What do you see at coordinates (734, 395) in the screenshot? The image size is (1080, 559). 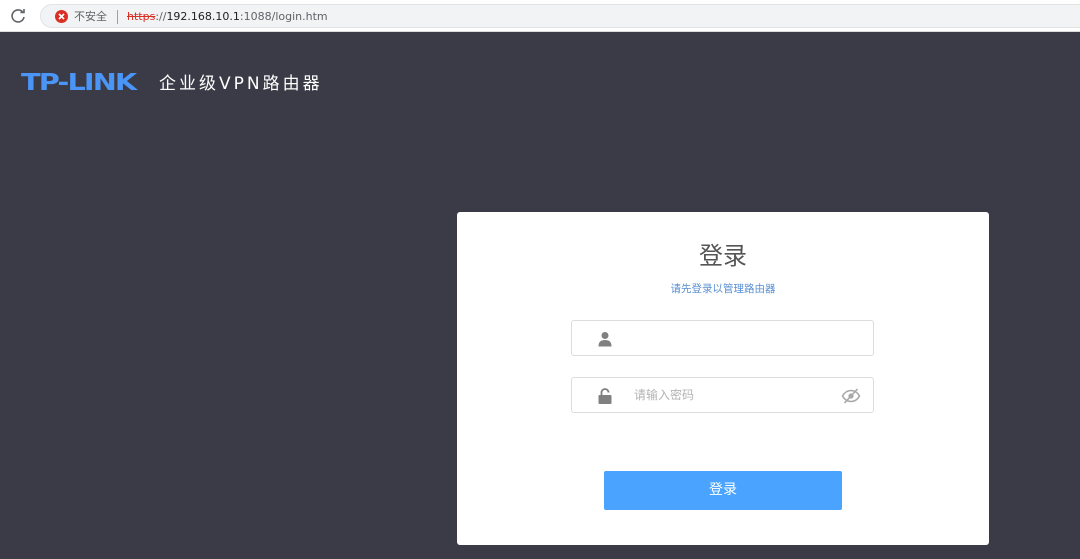 I see `password-input` at bounding box center [734, 395].